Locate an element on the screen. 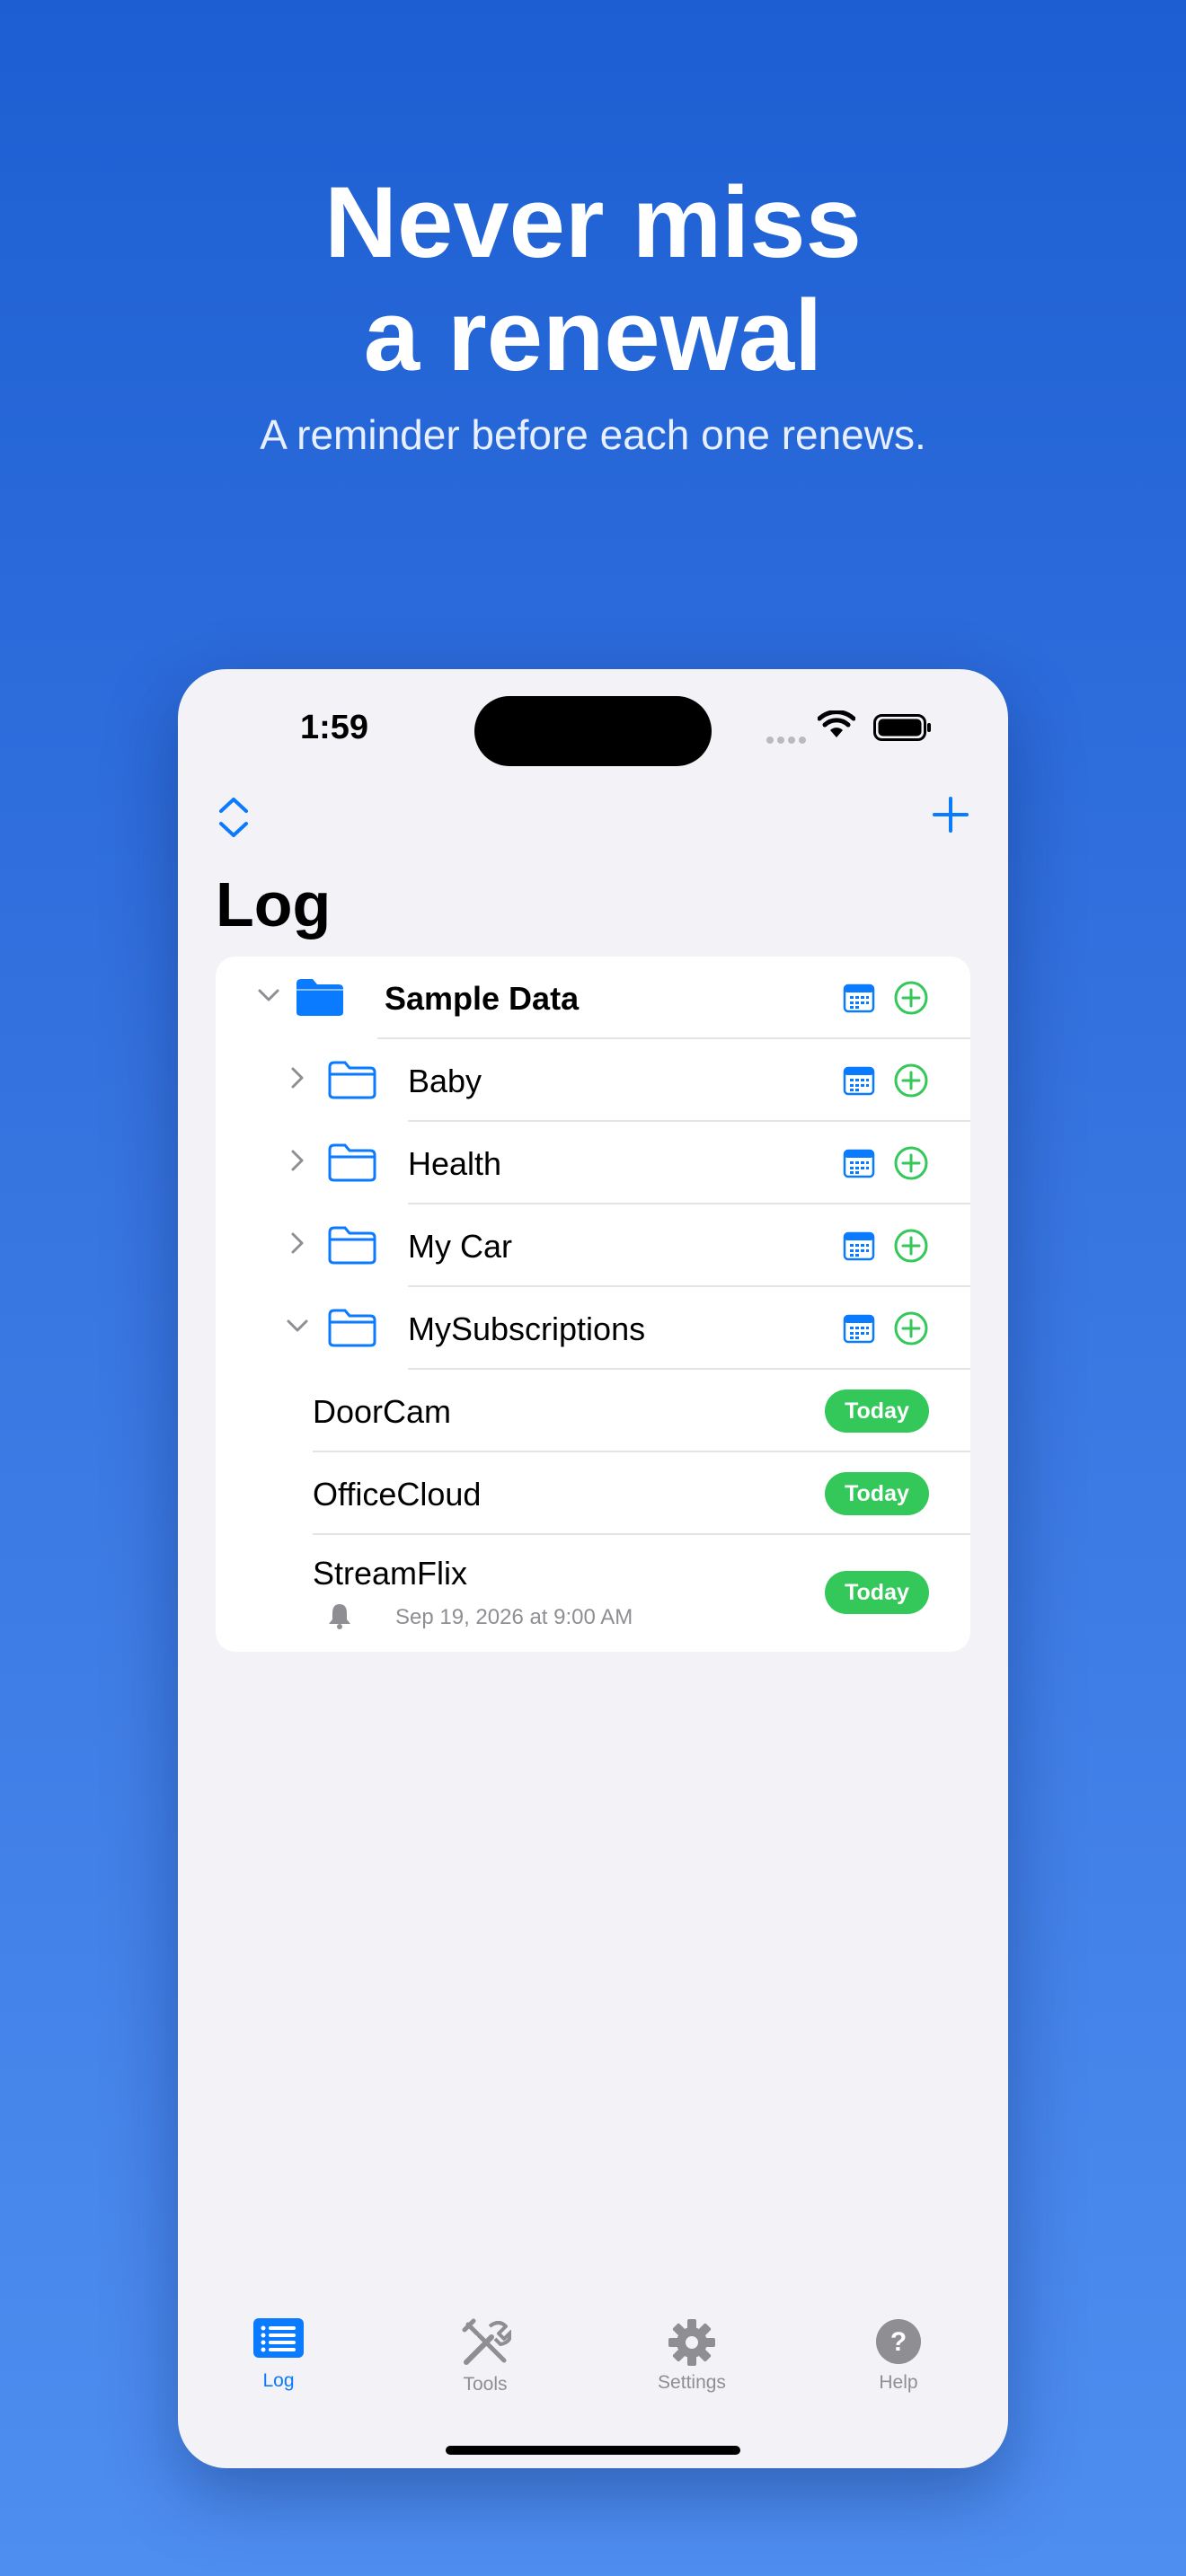 The height and width of the screenshot is (2576, 1186). battery-icon is located at coordinates (902, 727).